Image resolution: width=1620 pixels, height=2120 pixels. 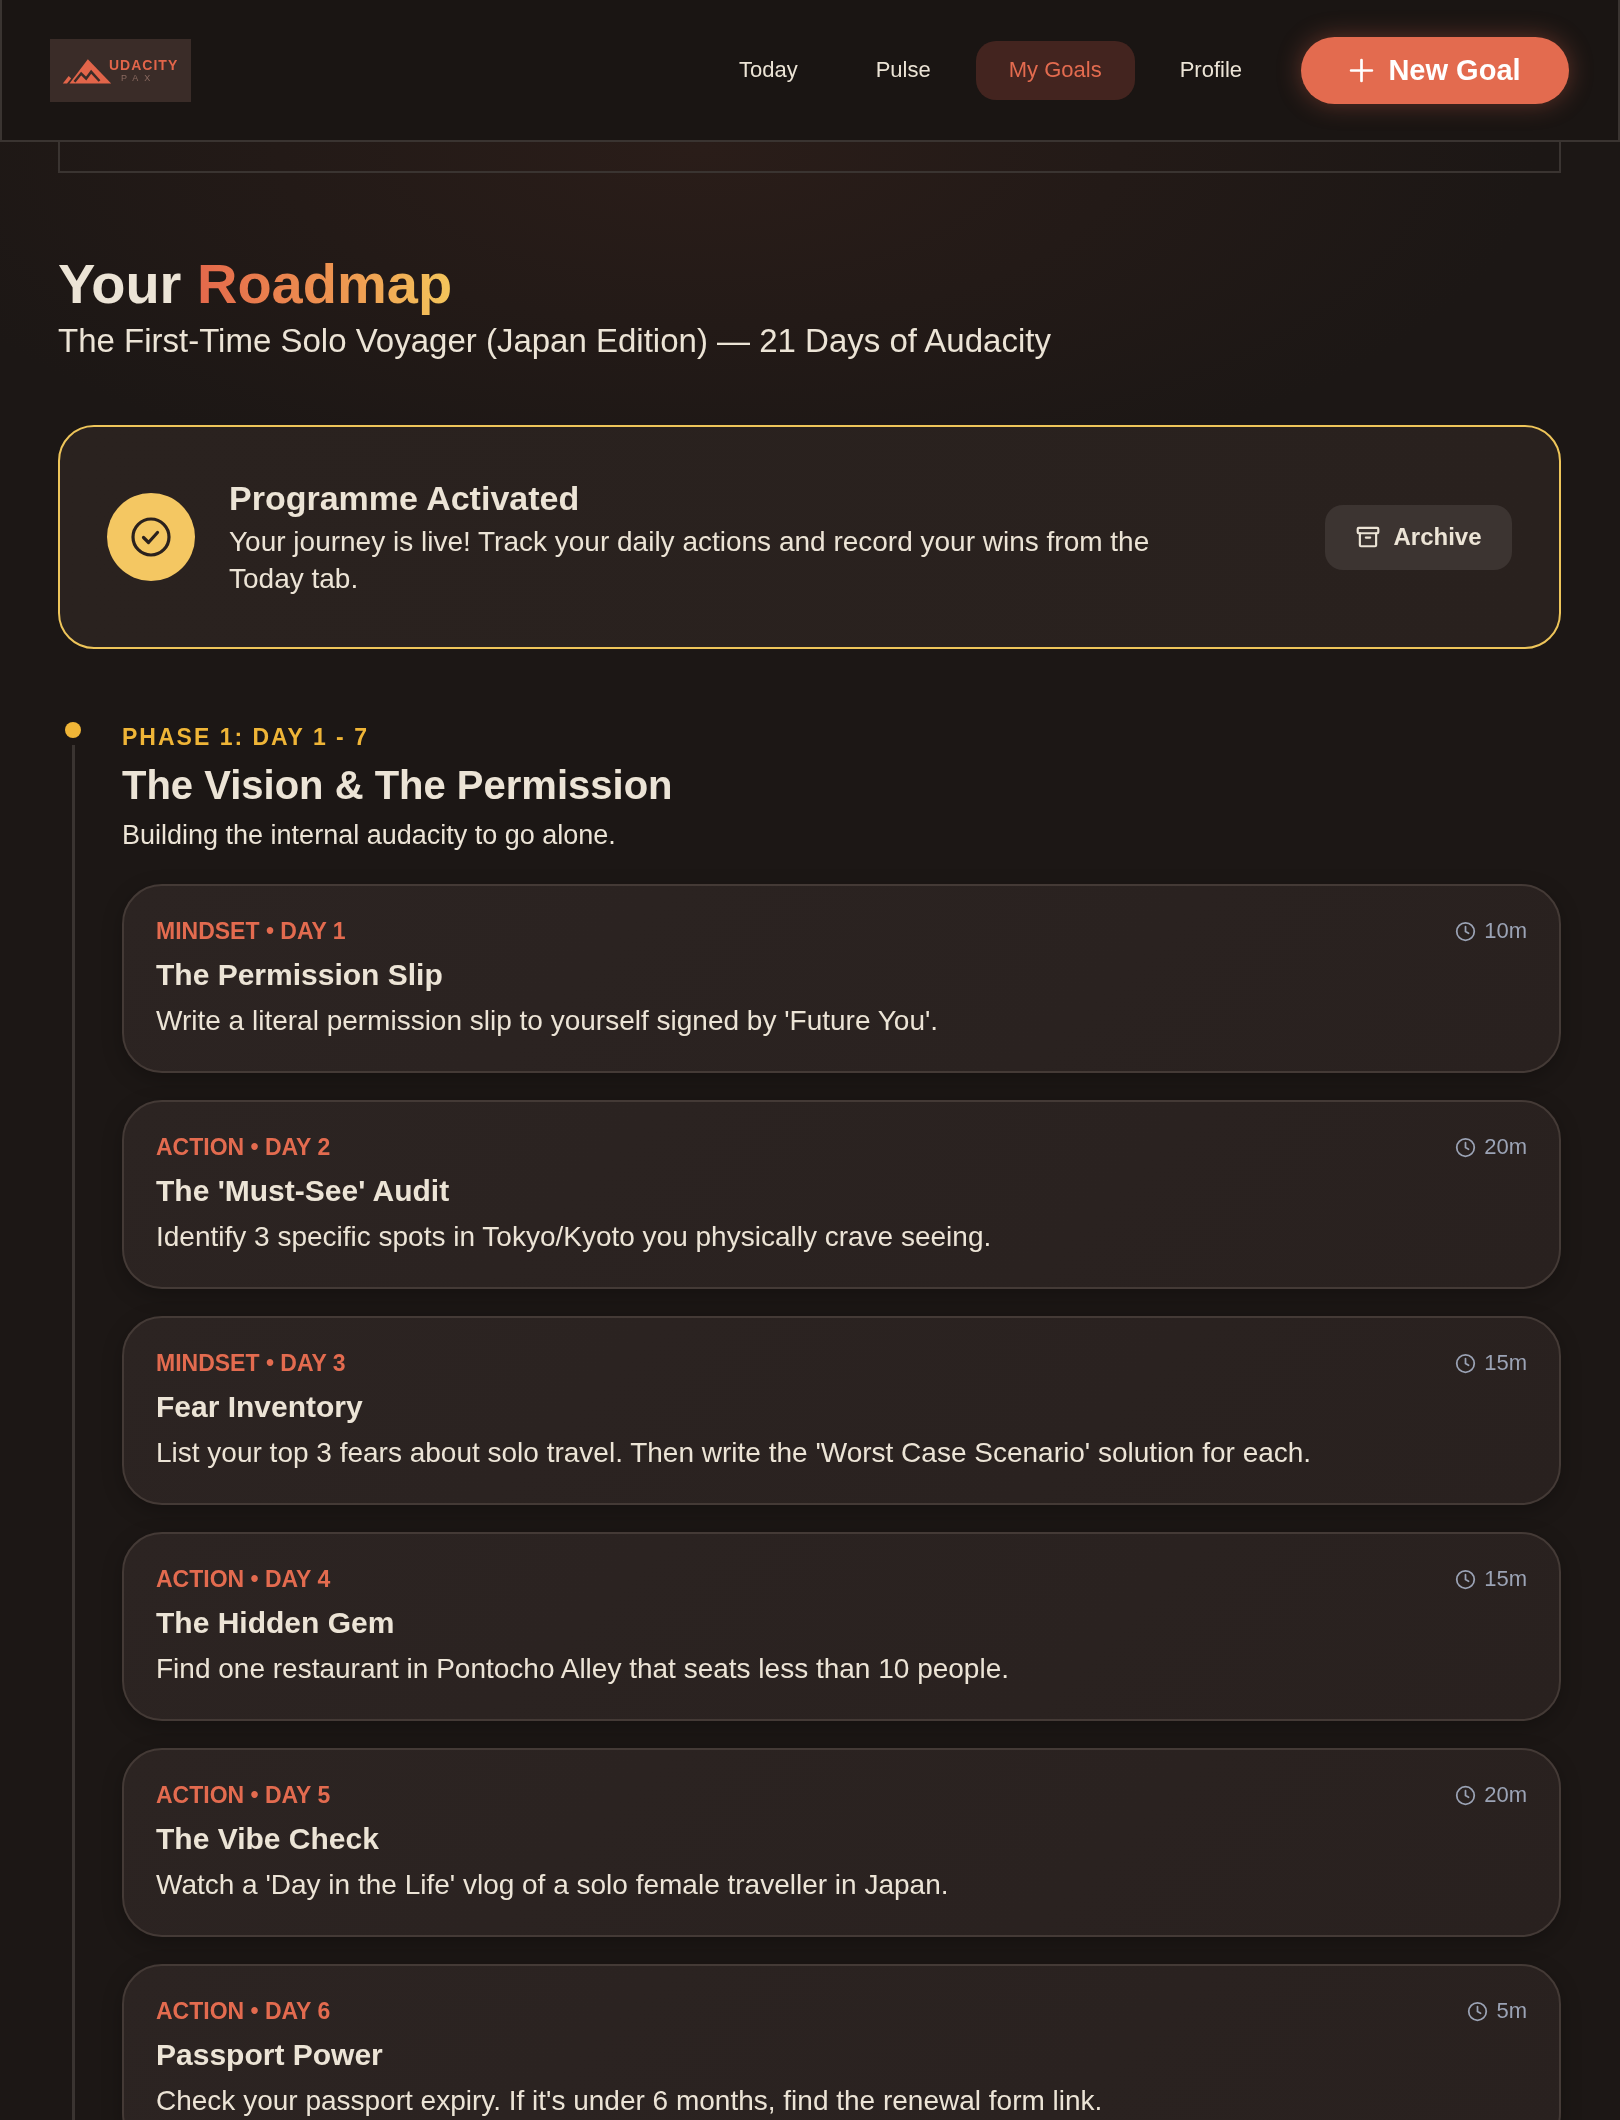 What do you see at coordinates (555, 341) in the screenshot?
I see `page-subtitle: The First-Time Solo Voyager (Japan Edition) — 21 Days of Audacity` at bounding box center [555, 341].